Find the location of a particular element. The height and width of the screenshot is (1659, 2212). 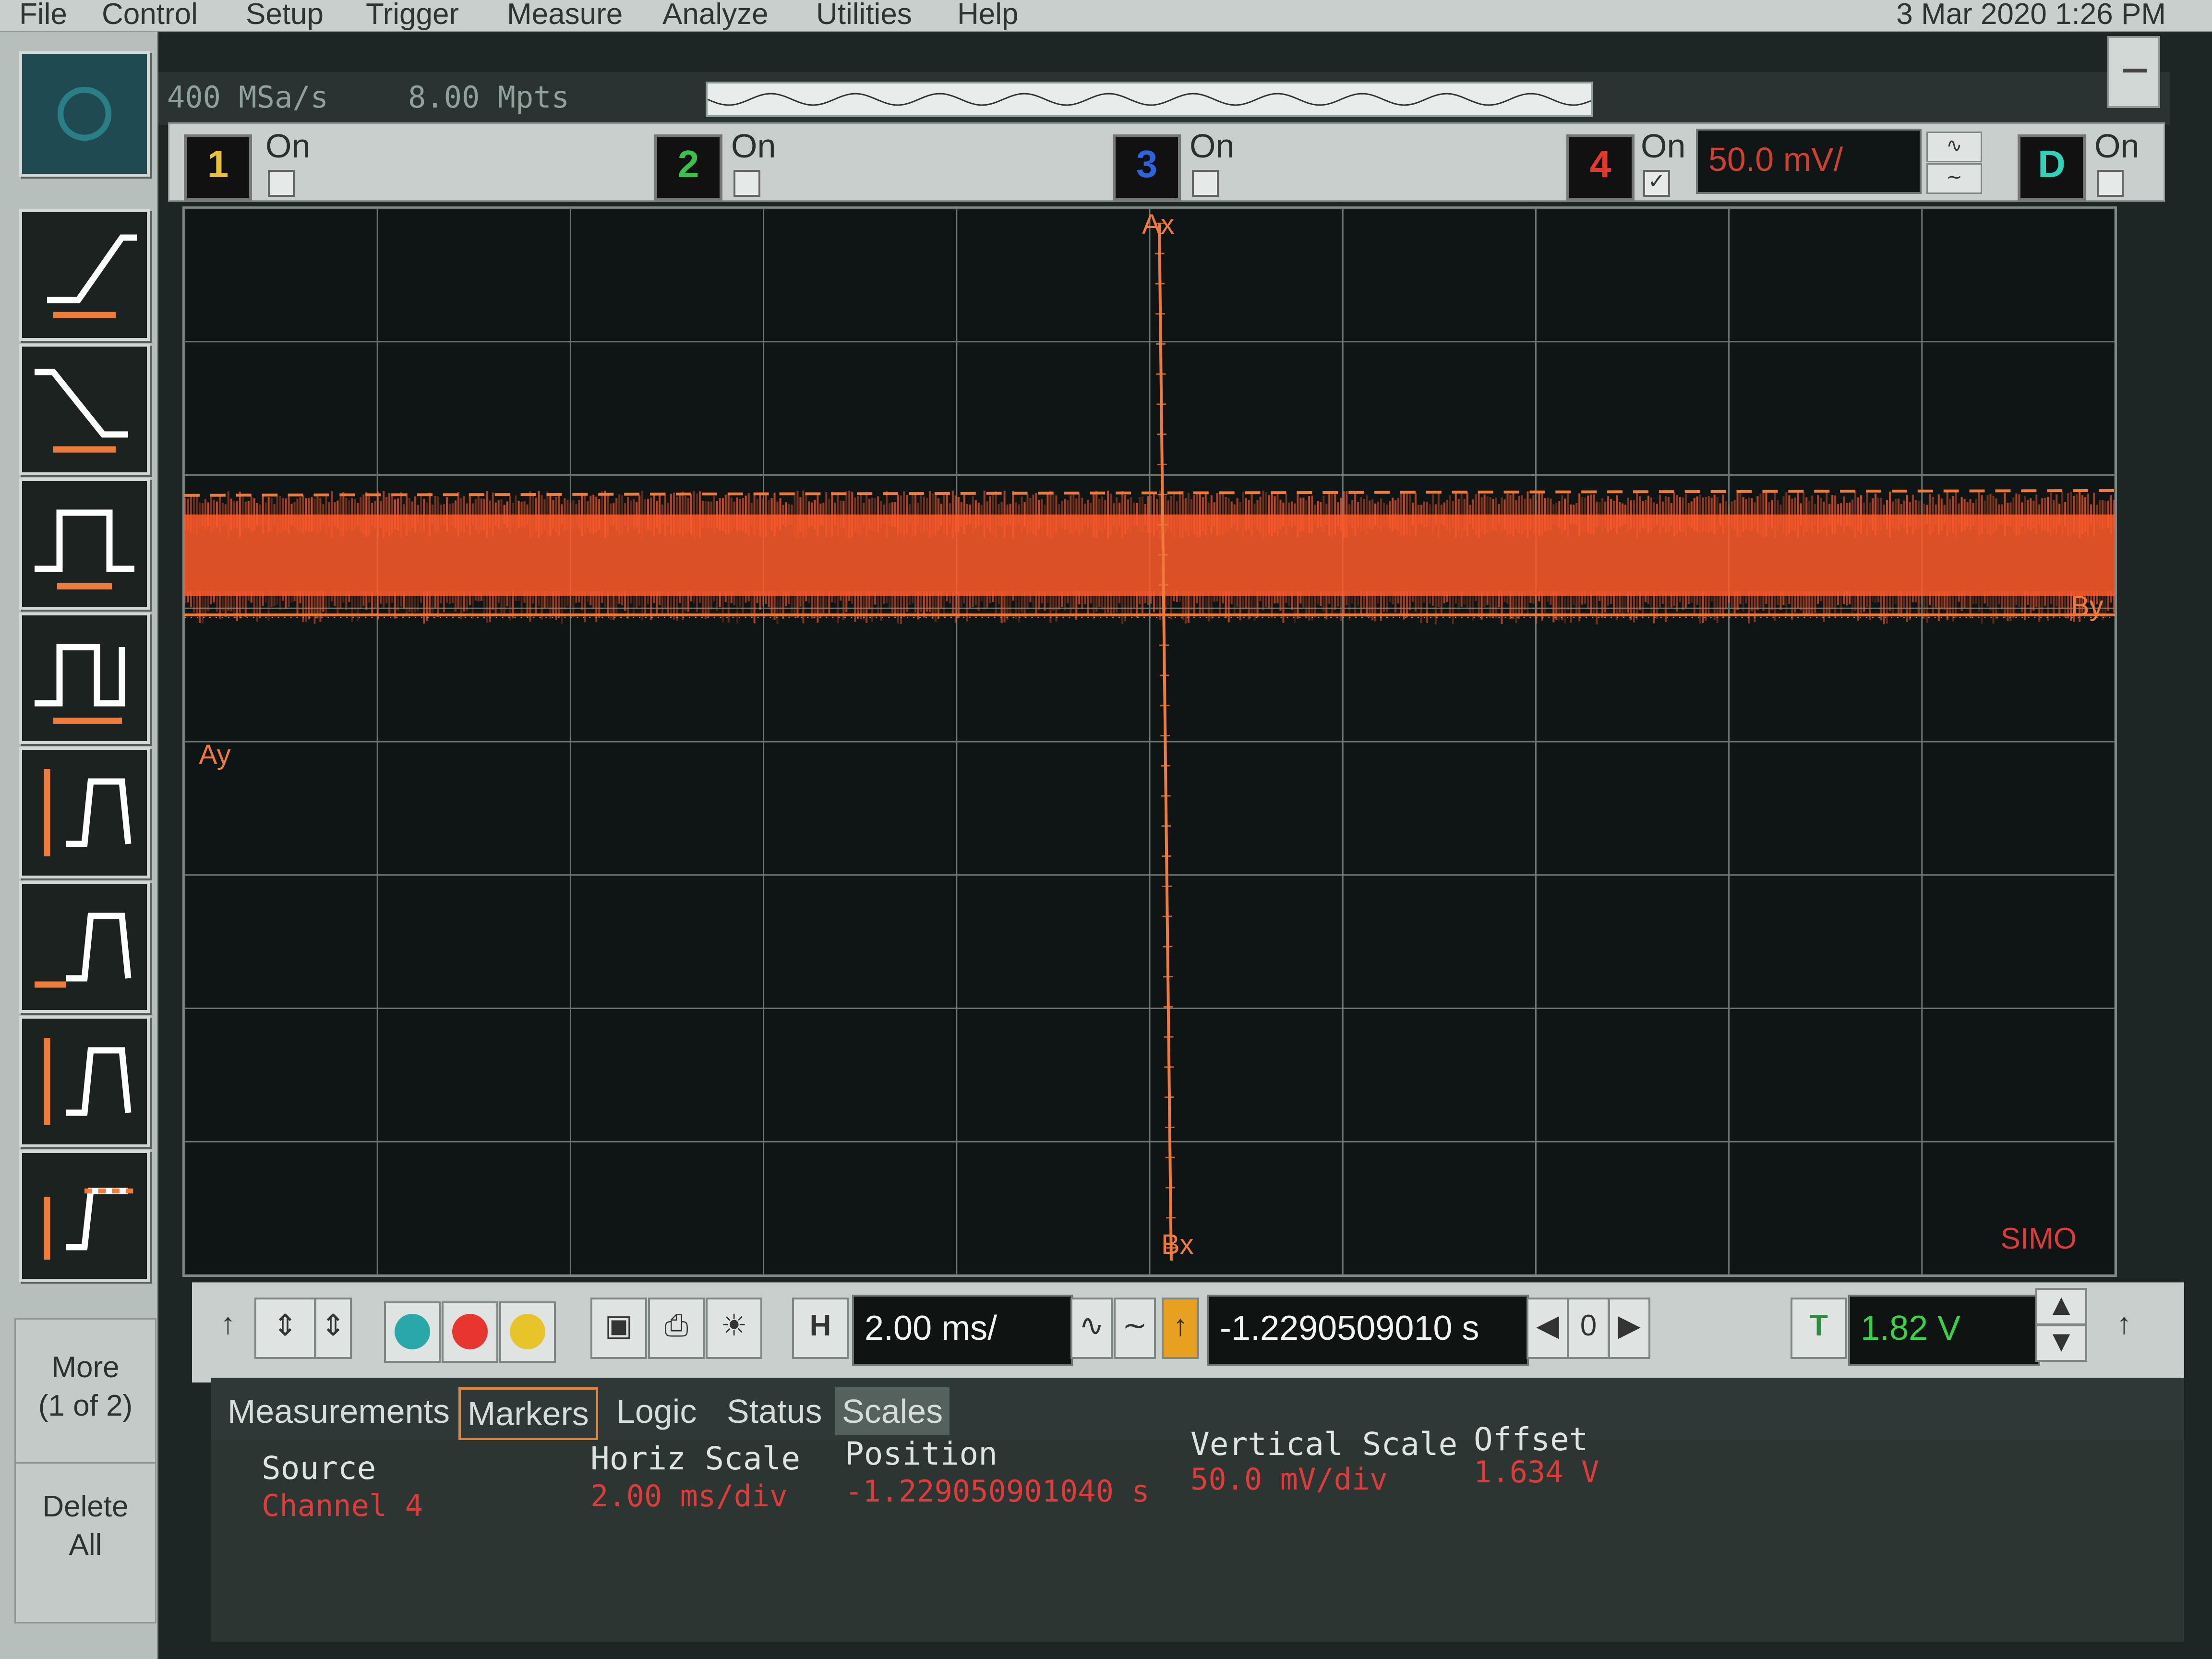

trigger-ref-icon: ↑ is located at coordinates (1180, 1328).